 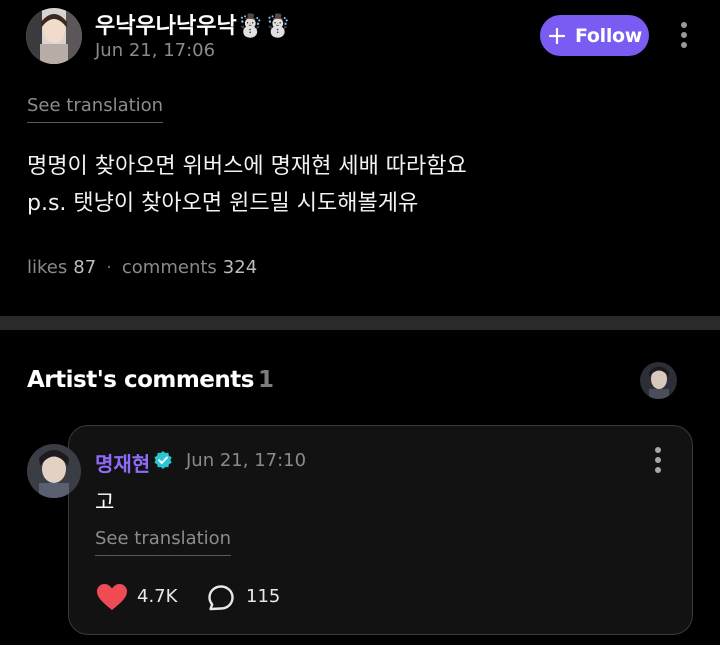 What do you see at coordinates (163, 460) in the screenshot?
I see `verified-badge-icon` at bounding box center [163, 460].